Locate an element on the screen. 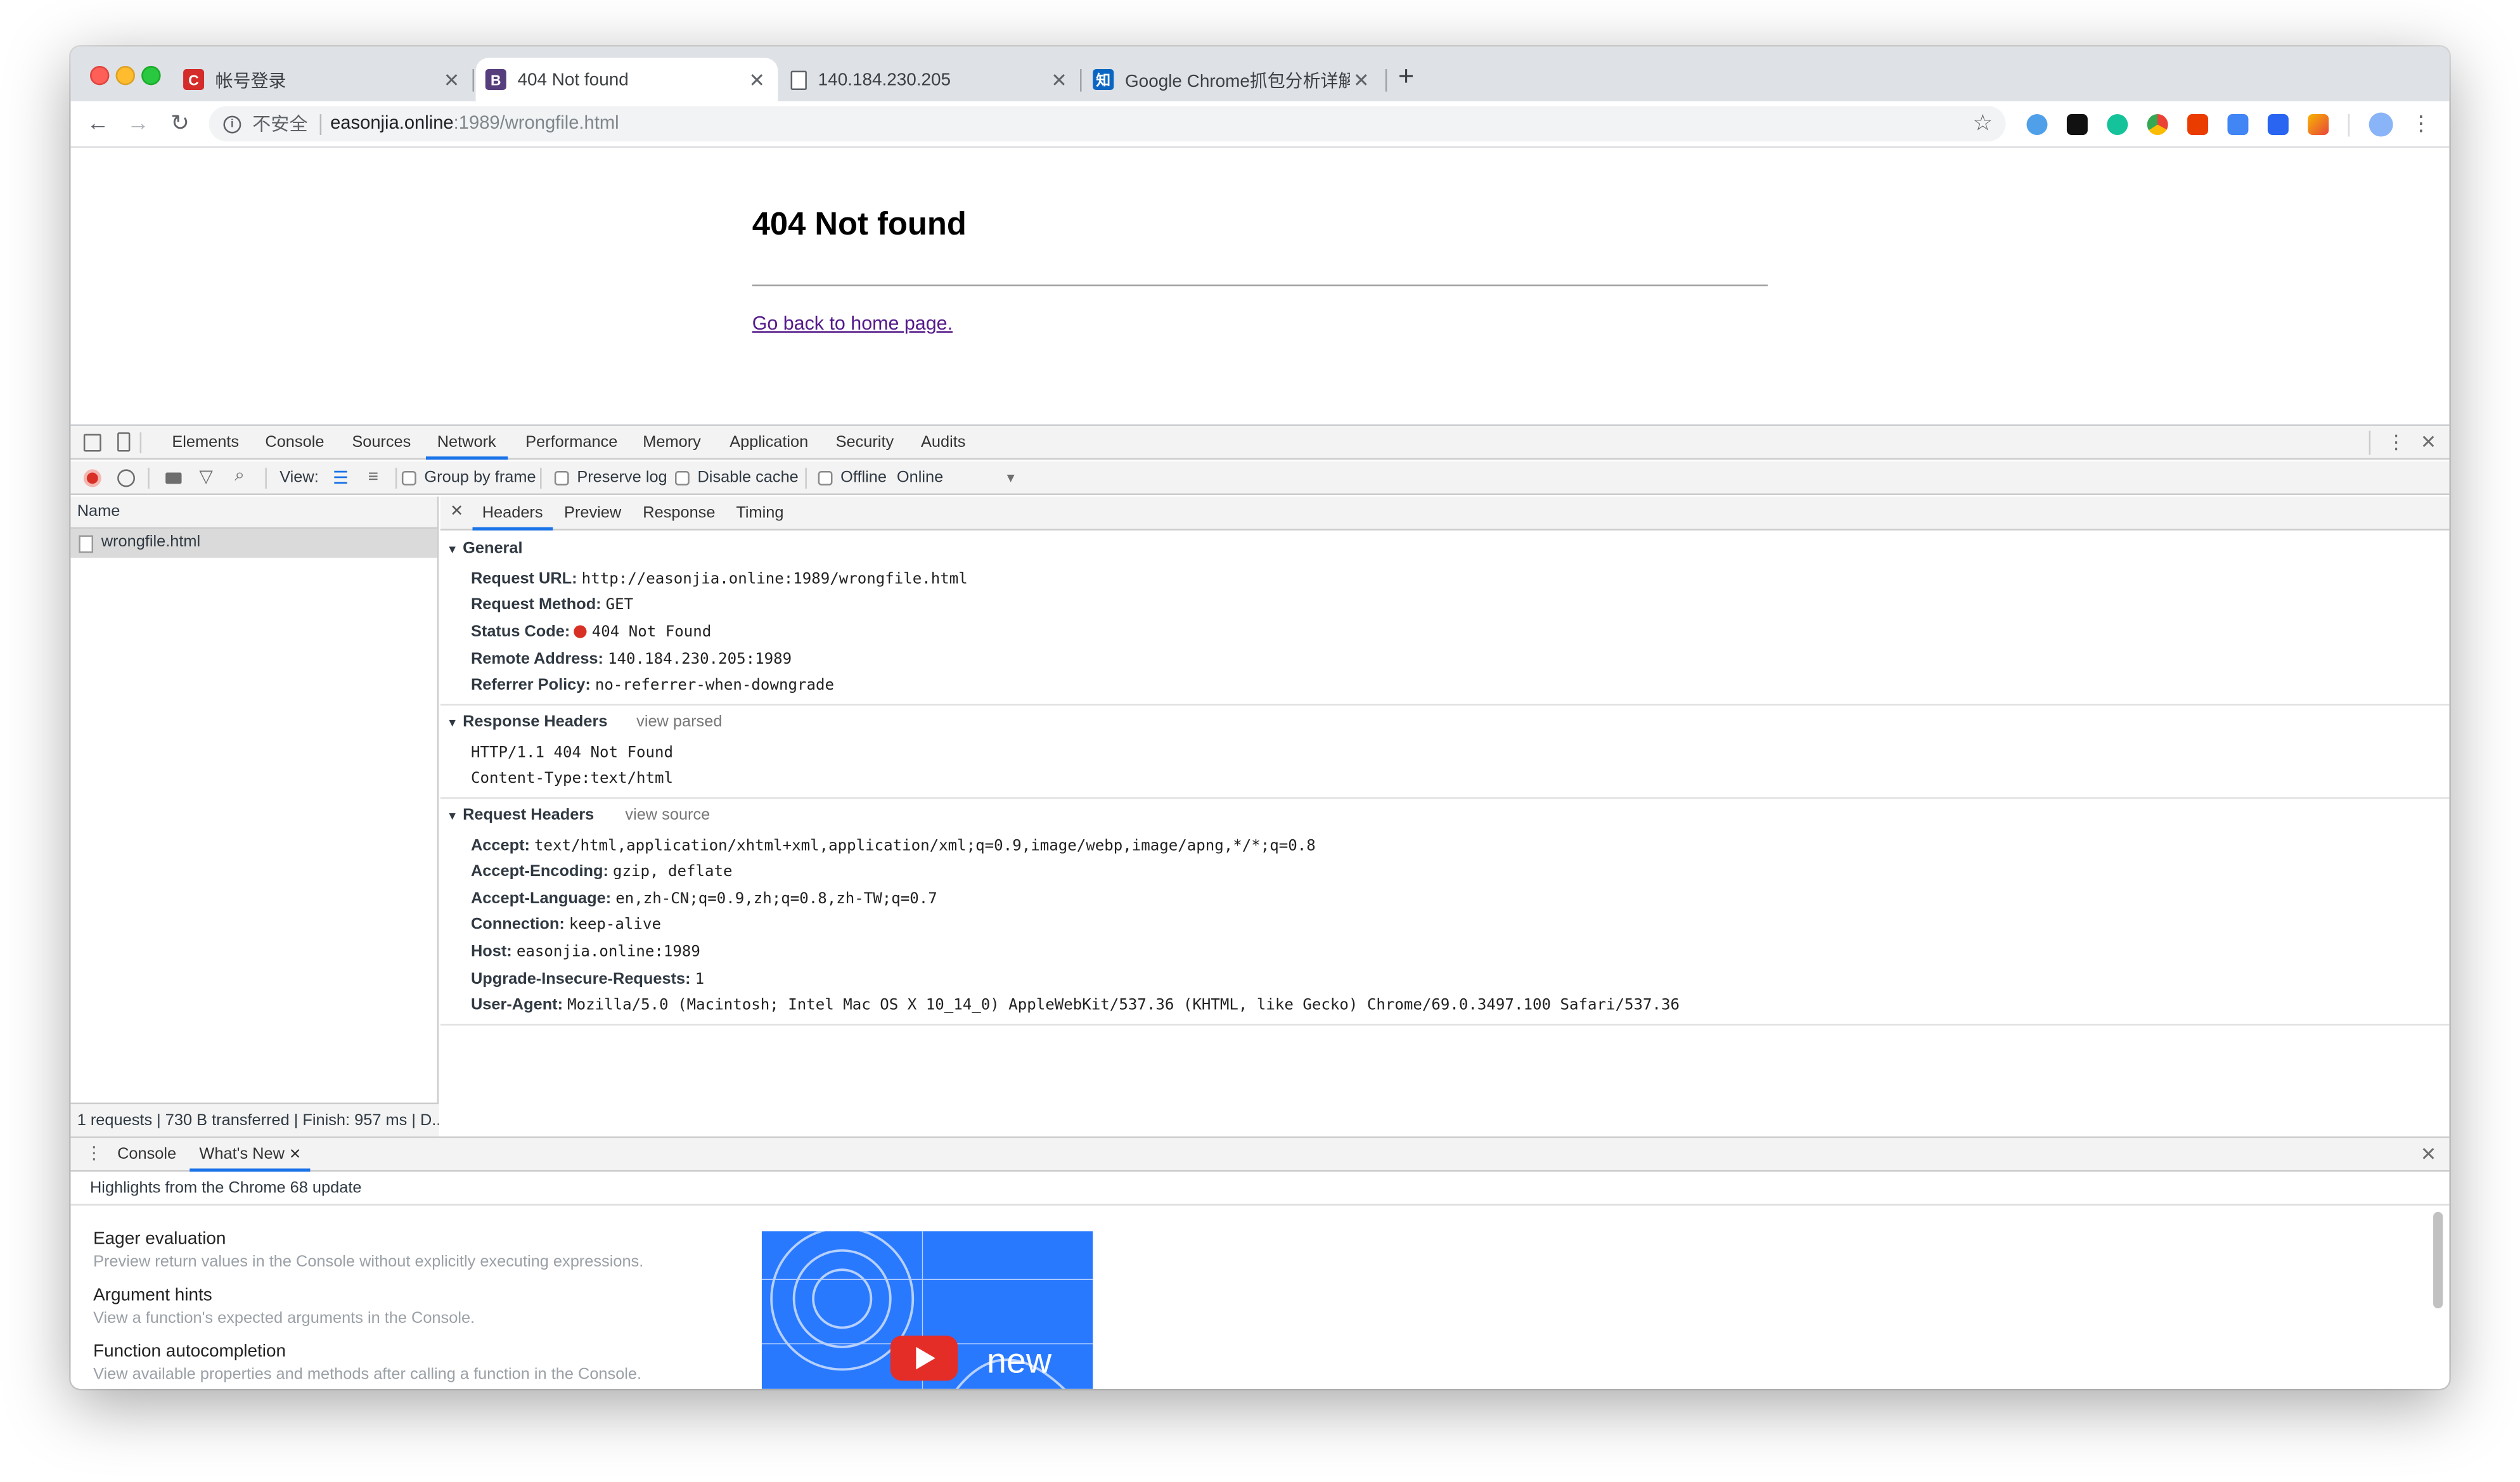 The width and height of the screenshot is (2520, 1482). tab-console: Console is located at coordinates (294, 443).